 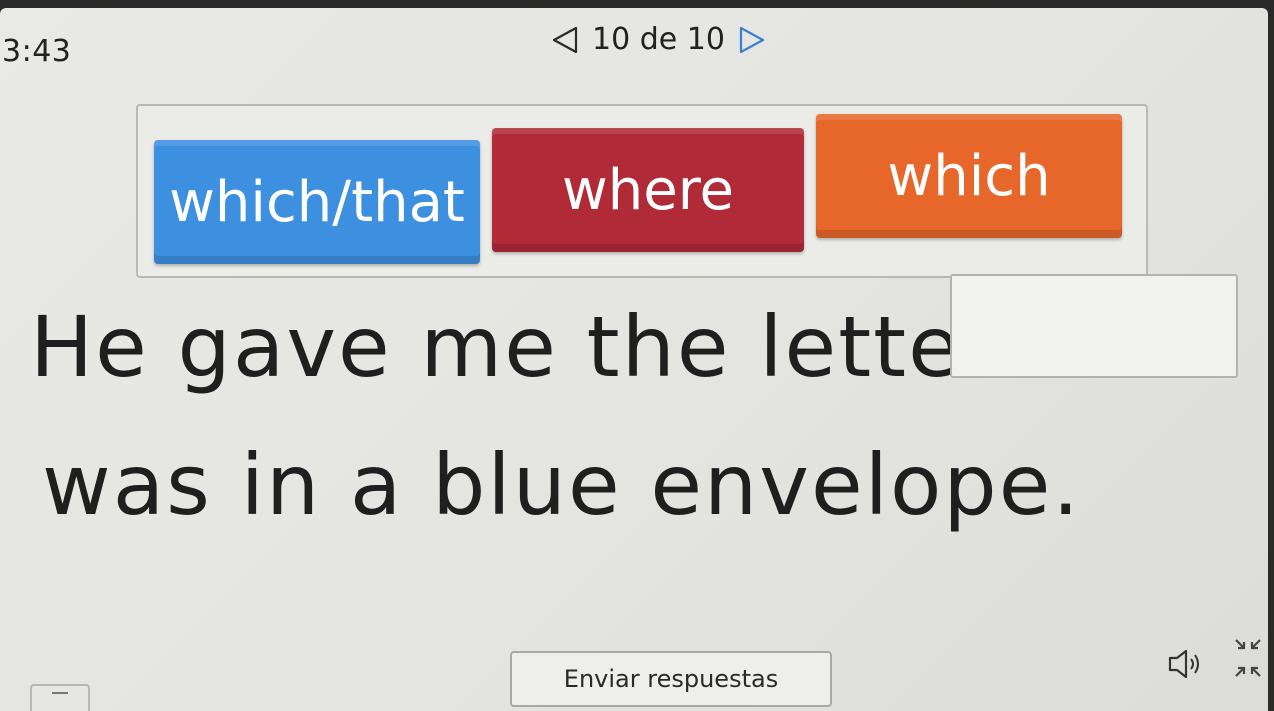 I want to click on question-pager: 10 de 10, so click(x=658, y=39).